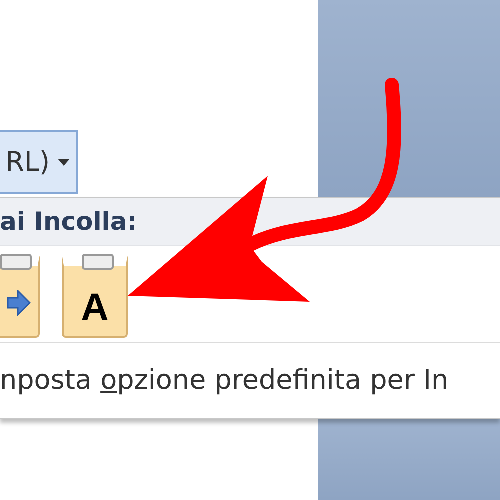  What do you see at coordinates (39, 162) in the screenshot?
I see `dropdown-button: RL)` at bounding box center [39, 162].